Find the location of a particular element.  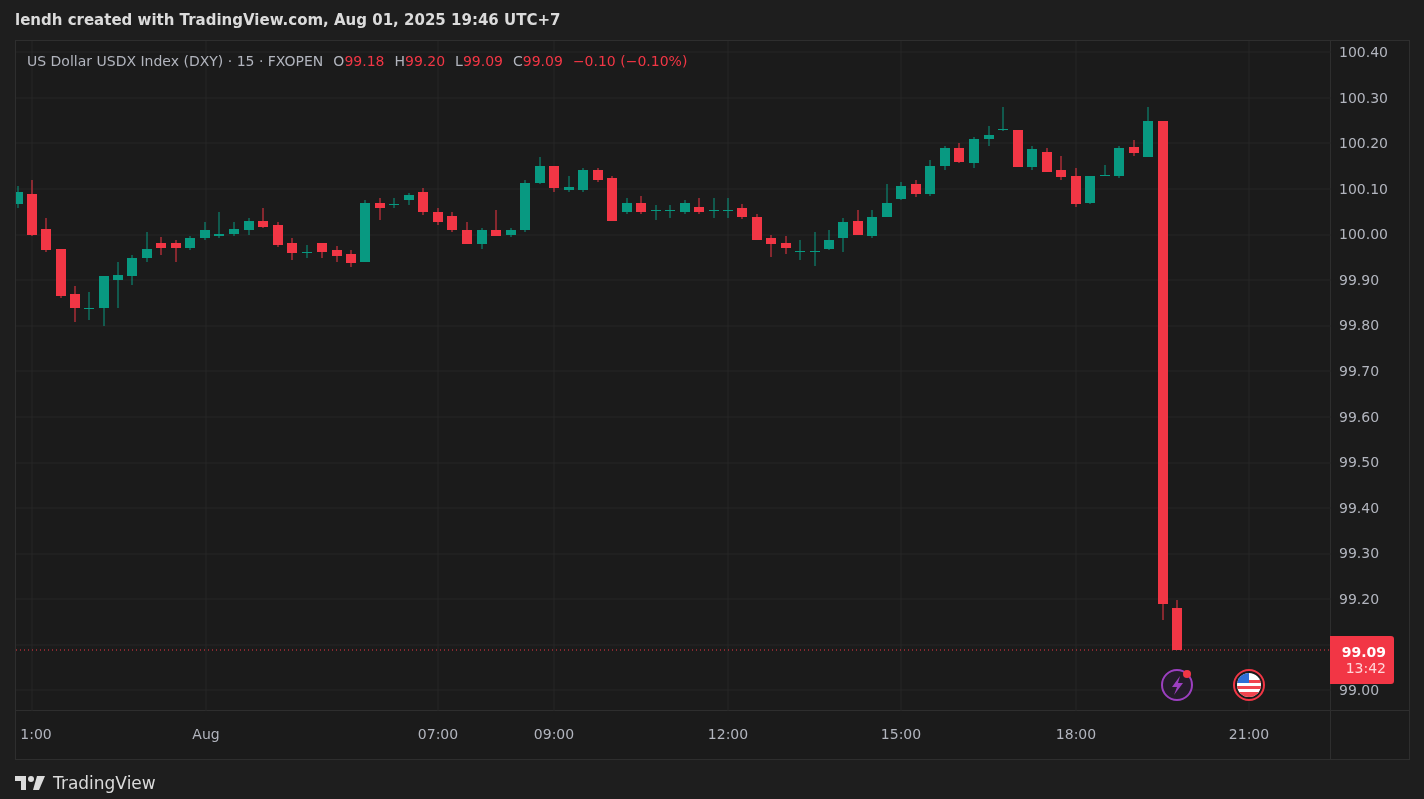

logo-icon is located at coordinates (30, 783).